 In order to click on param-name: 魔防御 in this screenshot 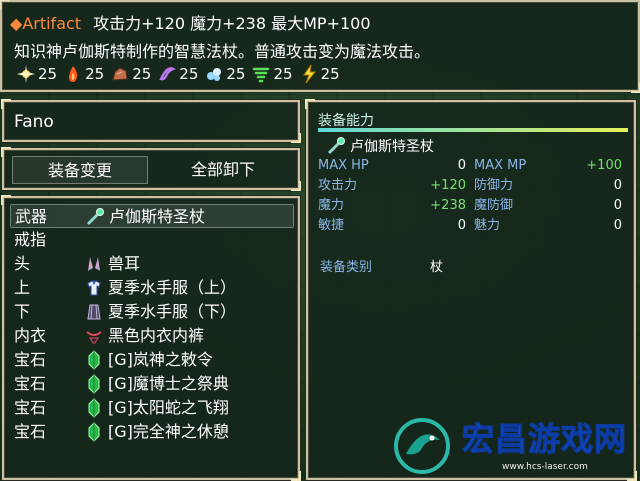, I will do `click(494, 205)`.